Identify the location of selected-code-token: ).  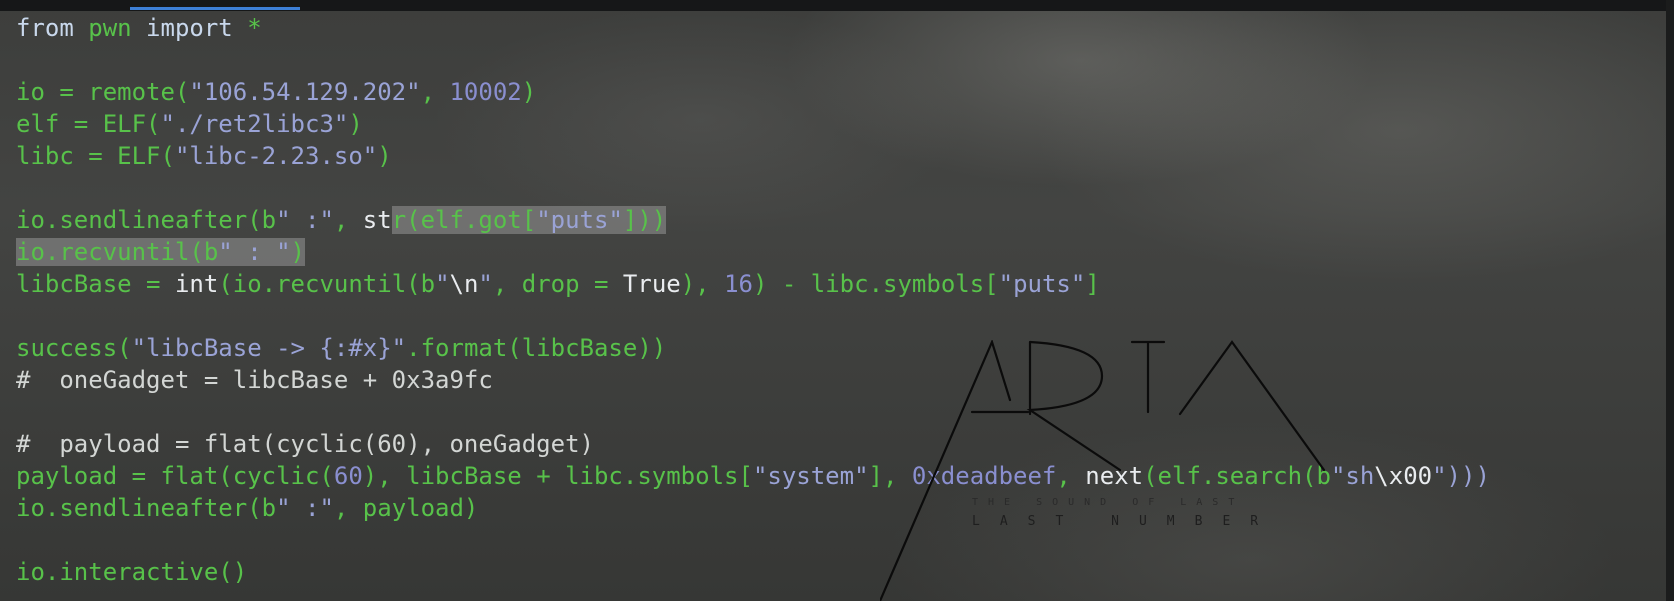
(297, 252).